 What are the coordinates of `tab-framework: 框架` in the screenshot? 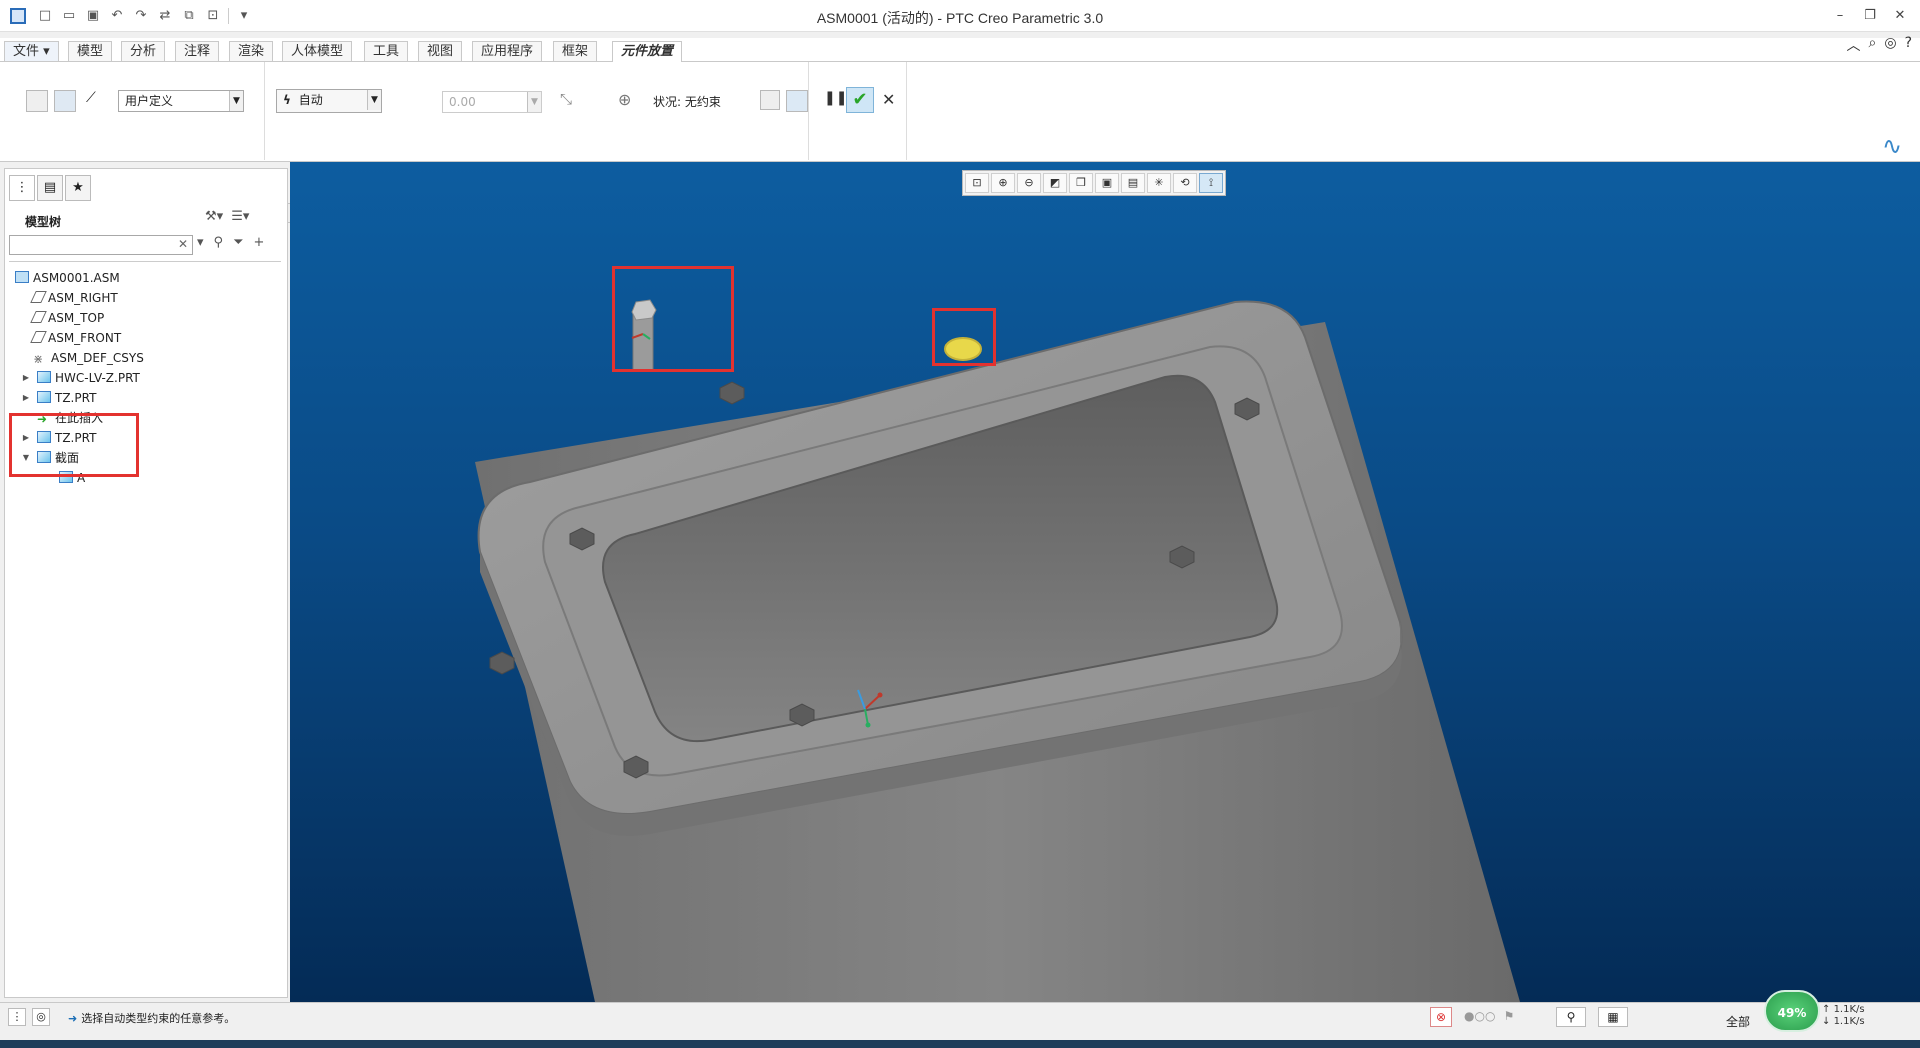 It's located at (575, 51).